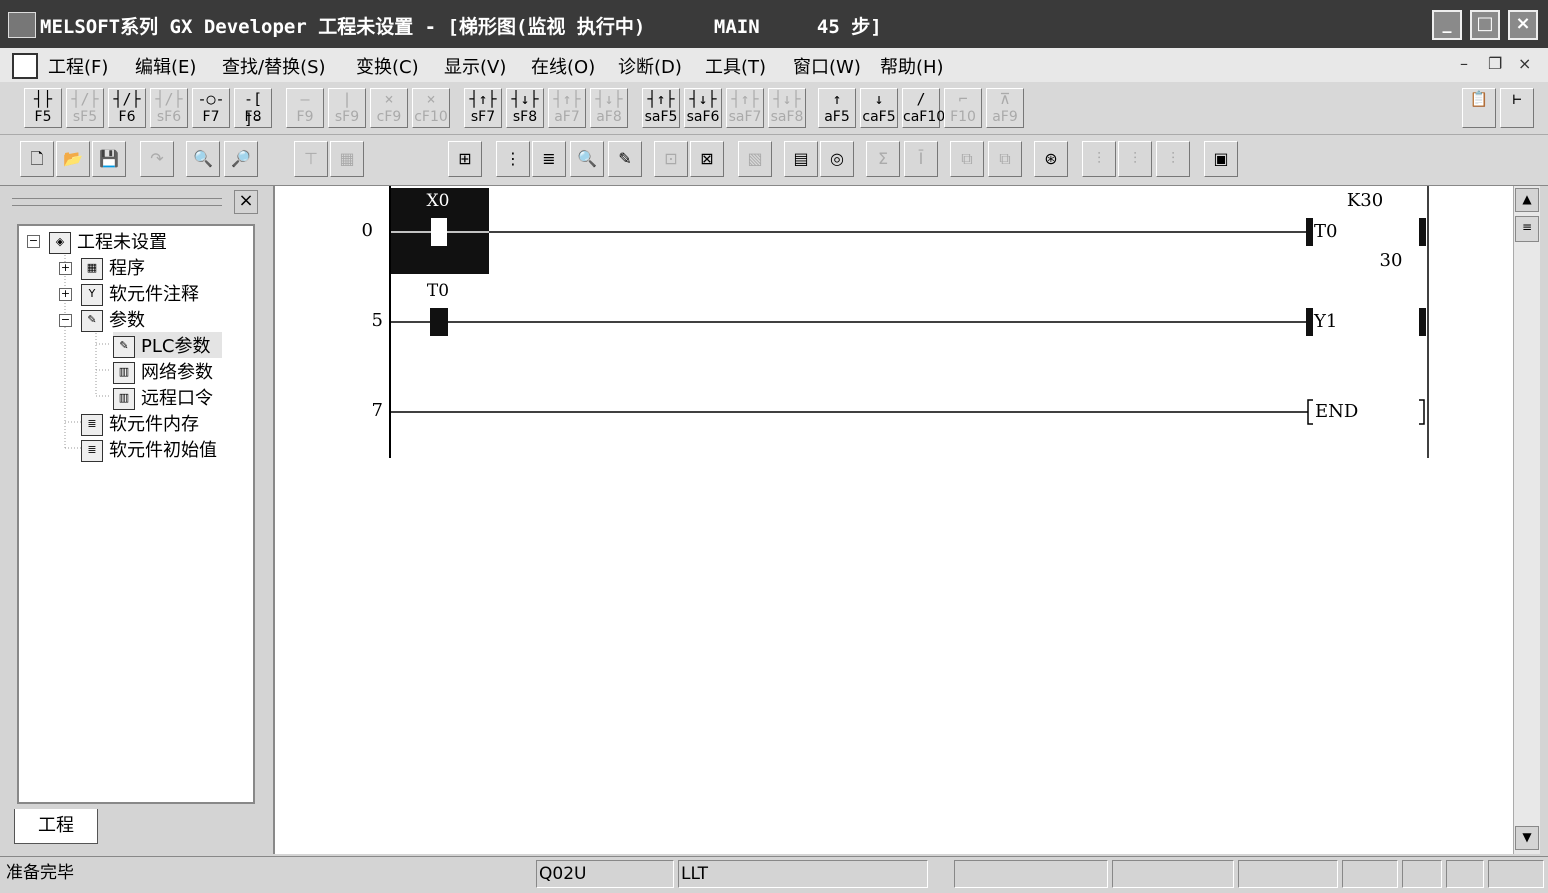  What do you see at coordinates (1005, 108) in the screenshot?
I see `delete-line-button: ⊼ aF9` at bounding box center [1005, 108].